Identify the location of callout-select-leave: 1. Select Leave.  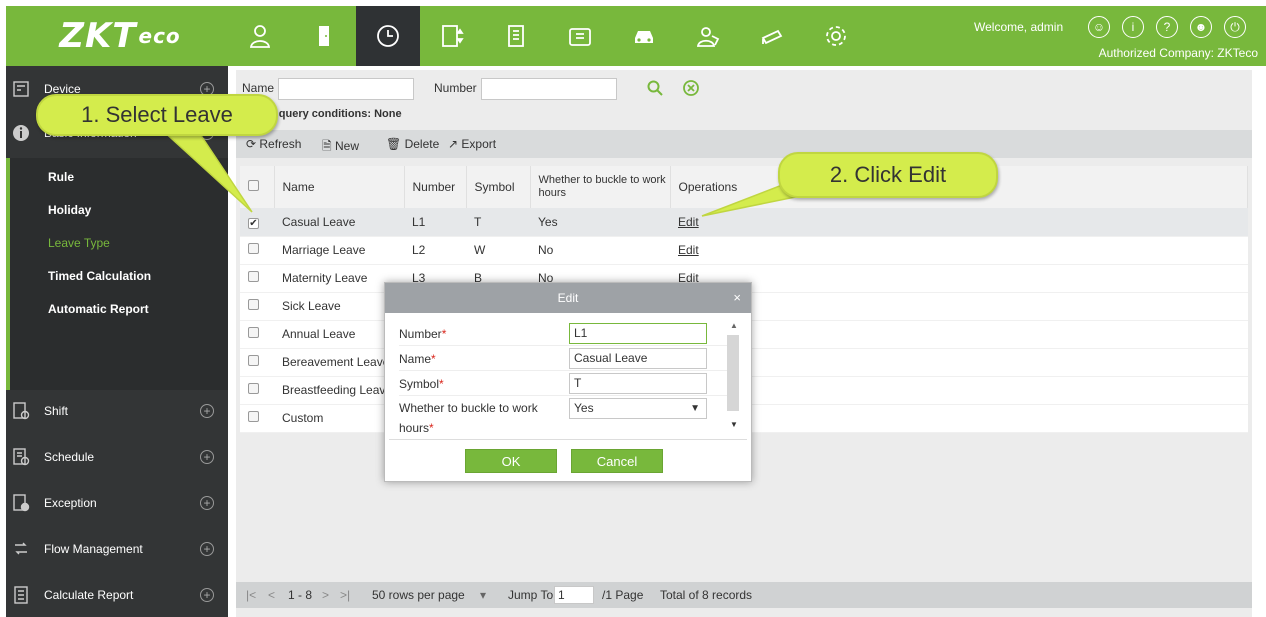
(157, 115).